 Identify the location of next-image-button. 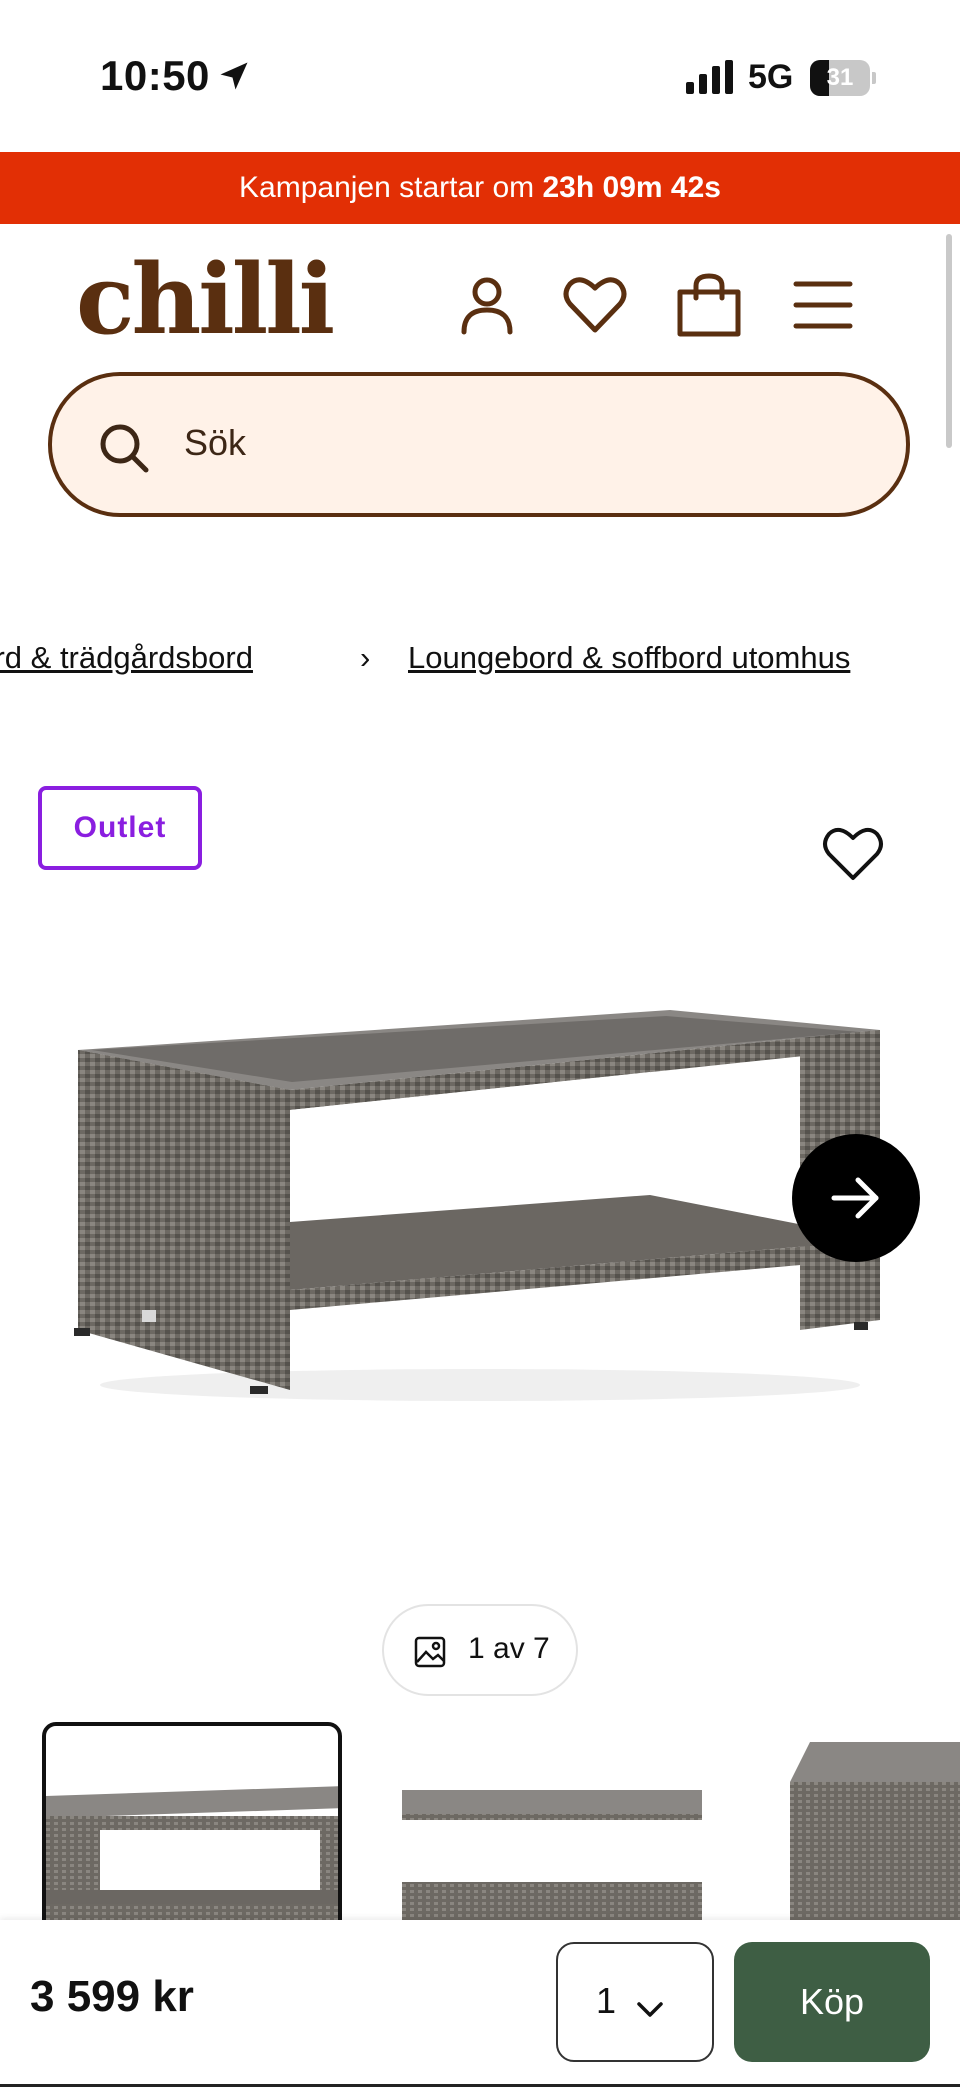
(856, 1198).